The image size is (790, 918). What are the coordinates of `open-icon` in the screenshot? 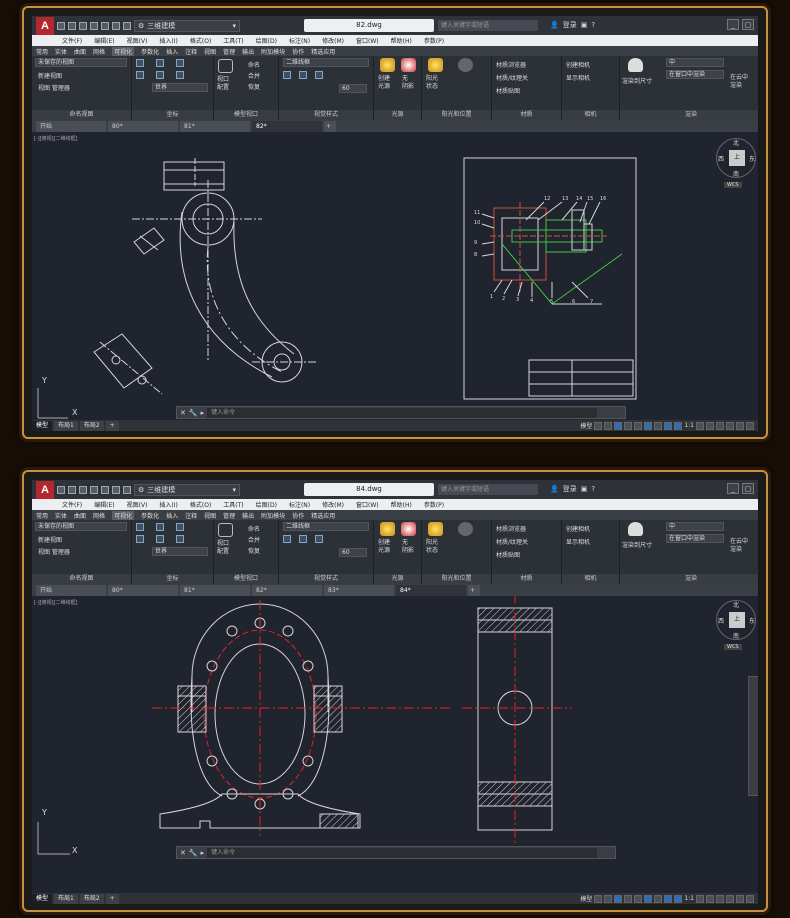 It's located at (72, 489).